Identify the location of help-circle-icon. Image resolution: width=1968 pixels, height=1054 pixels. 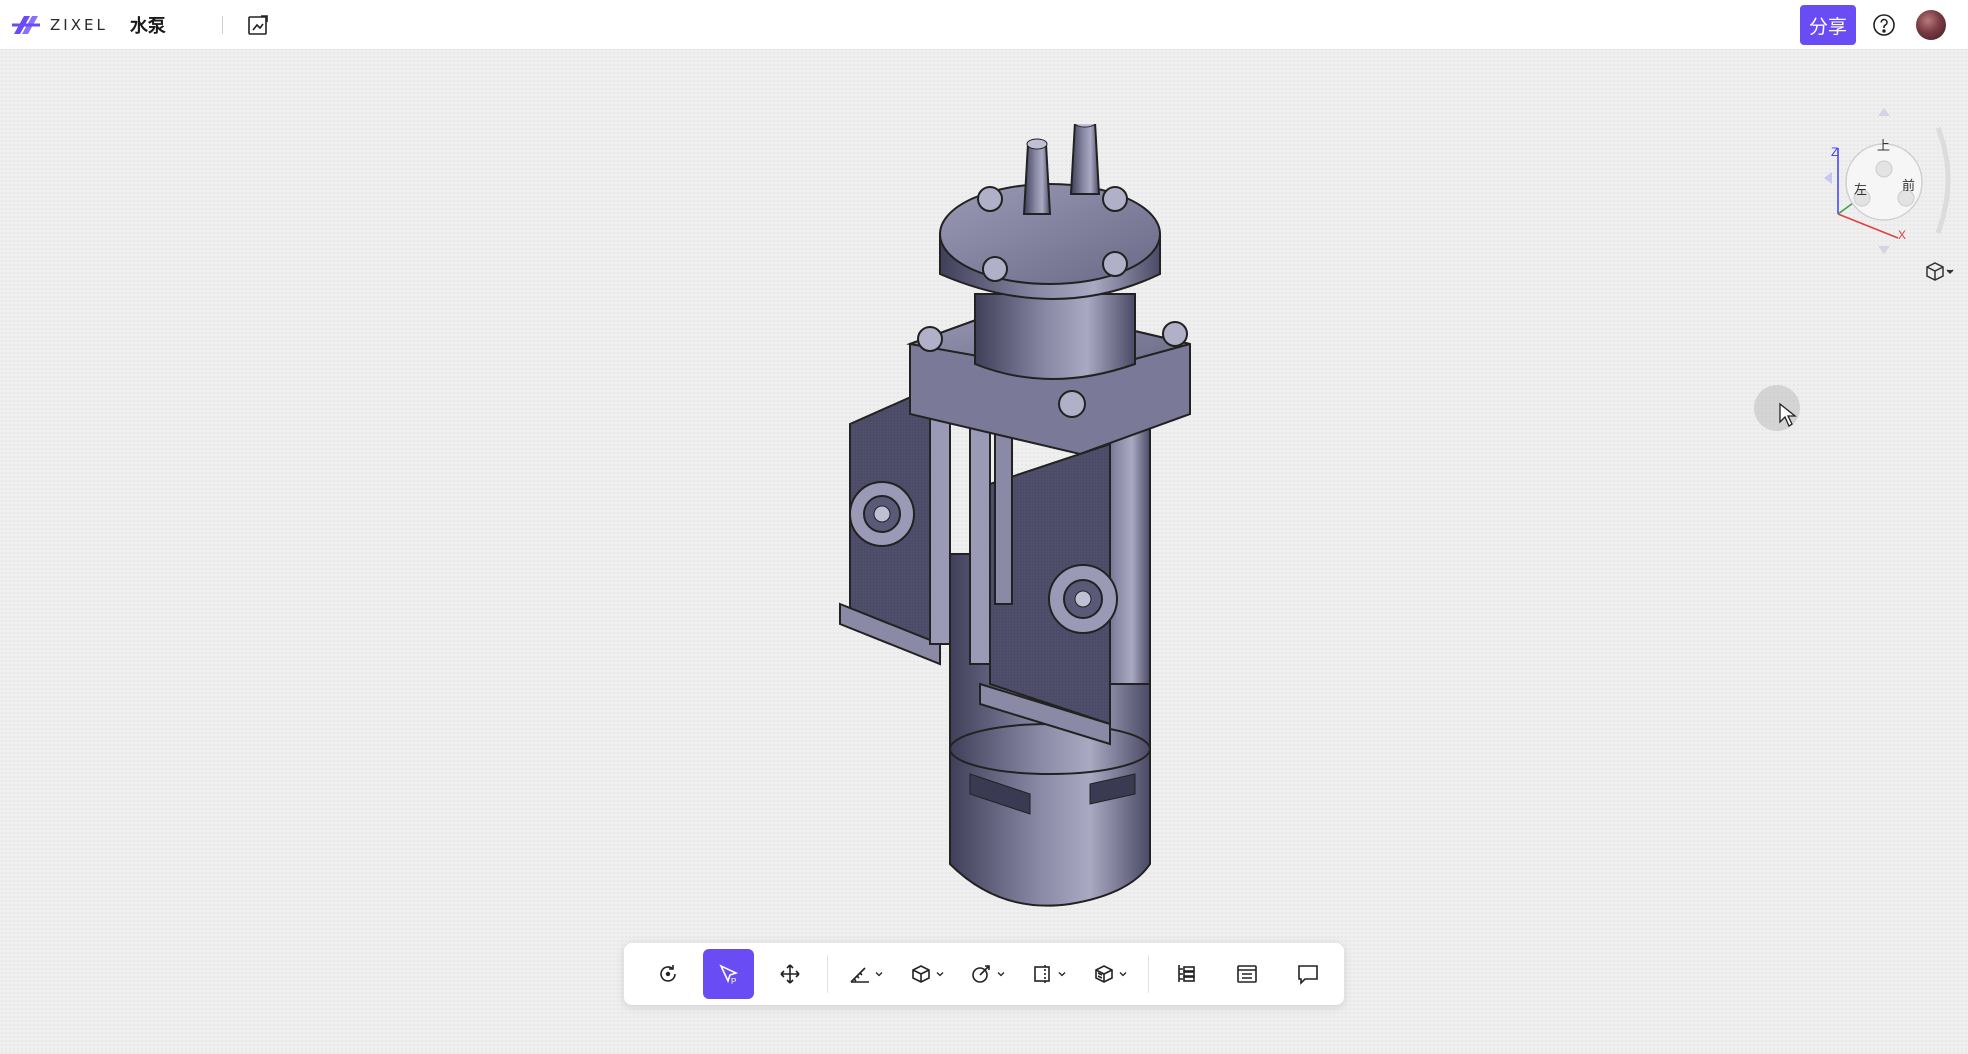
(1884, 25).